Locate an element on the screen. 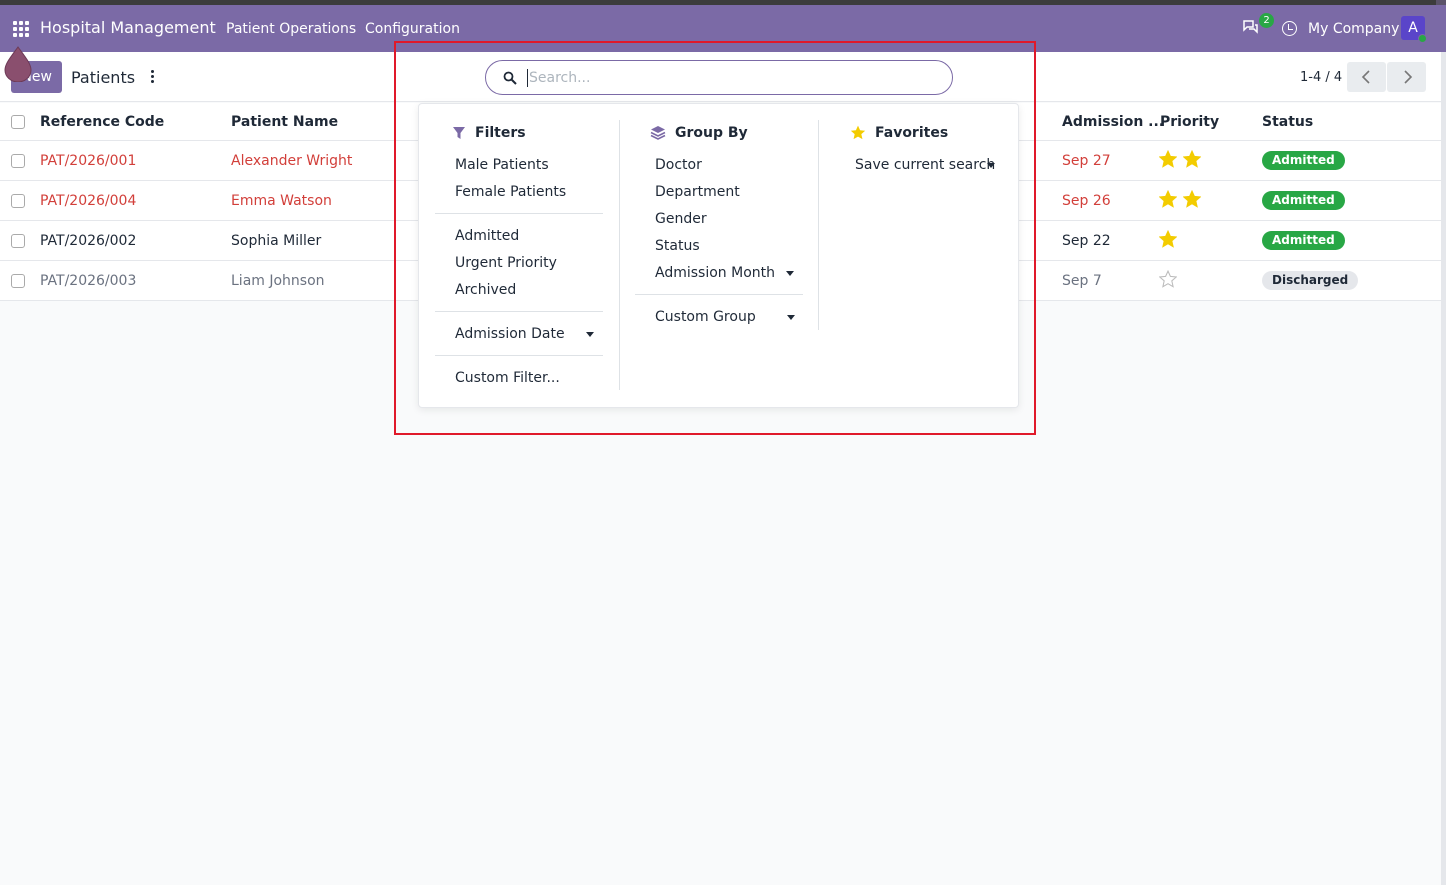 This screenshot has height=885, width=1446. filter-urgent-priority: Urgent Priority is located at coordinates (506, 263).